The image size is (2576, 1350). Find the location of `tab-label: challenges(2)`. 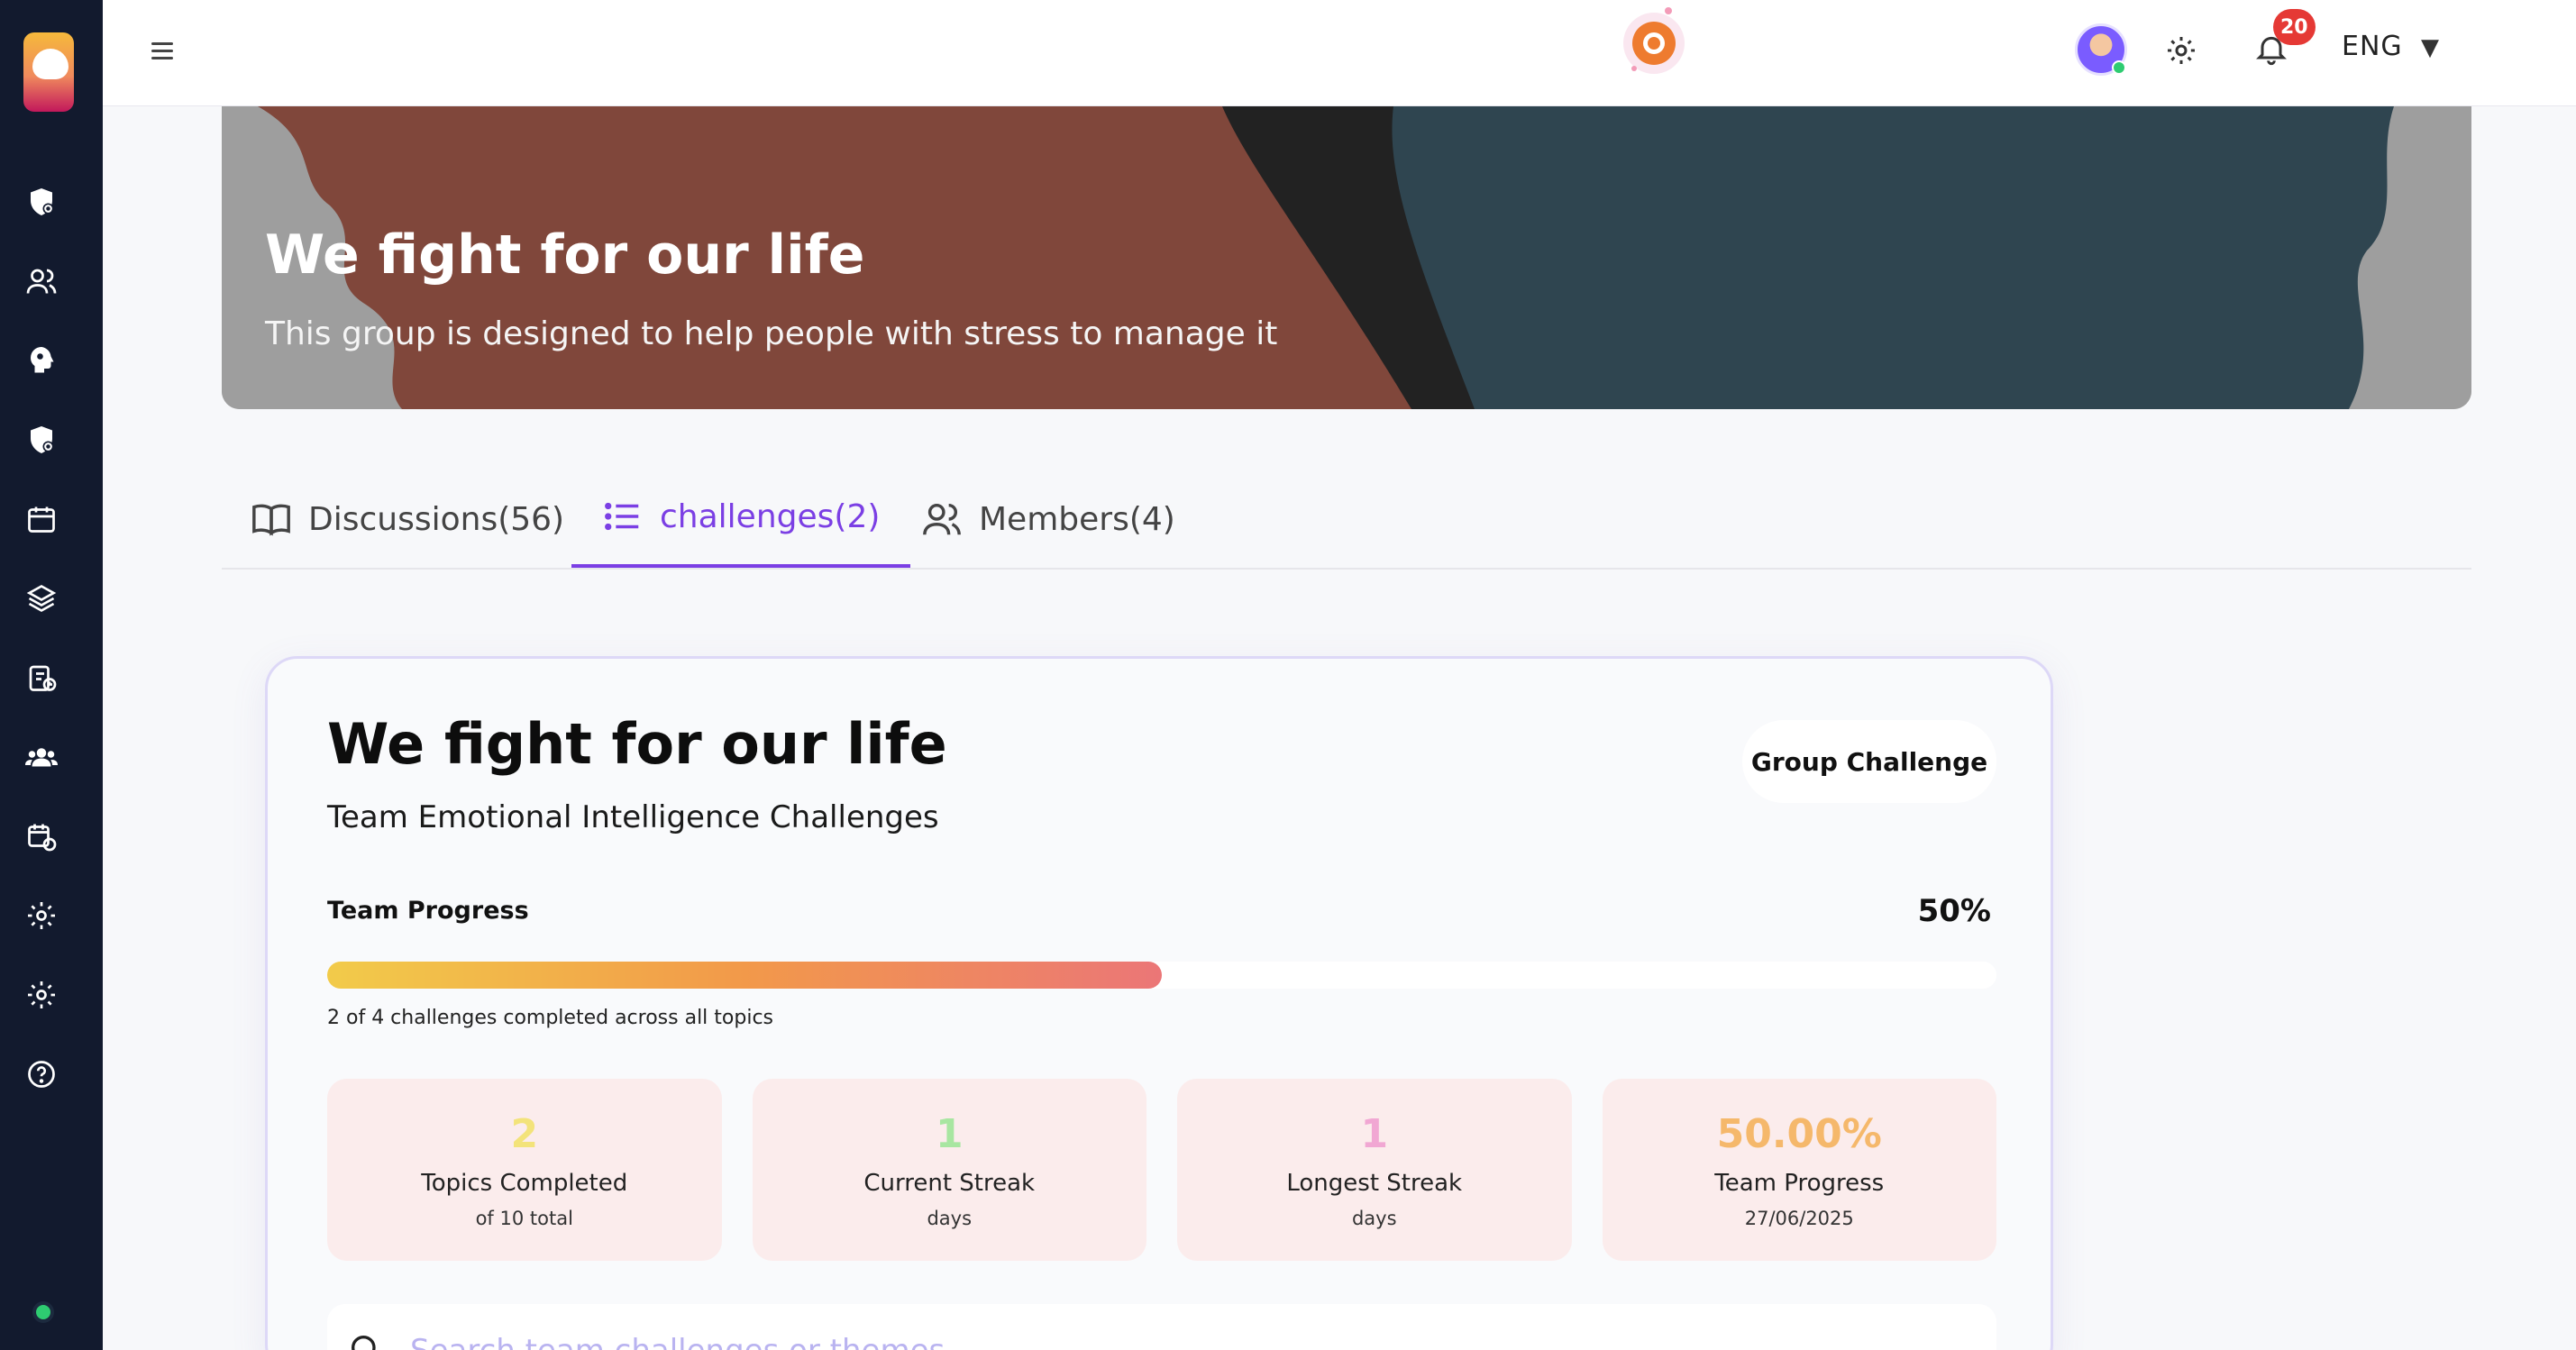

tab-label: challenges(2) is located at coordinates (770, 516).